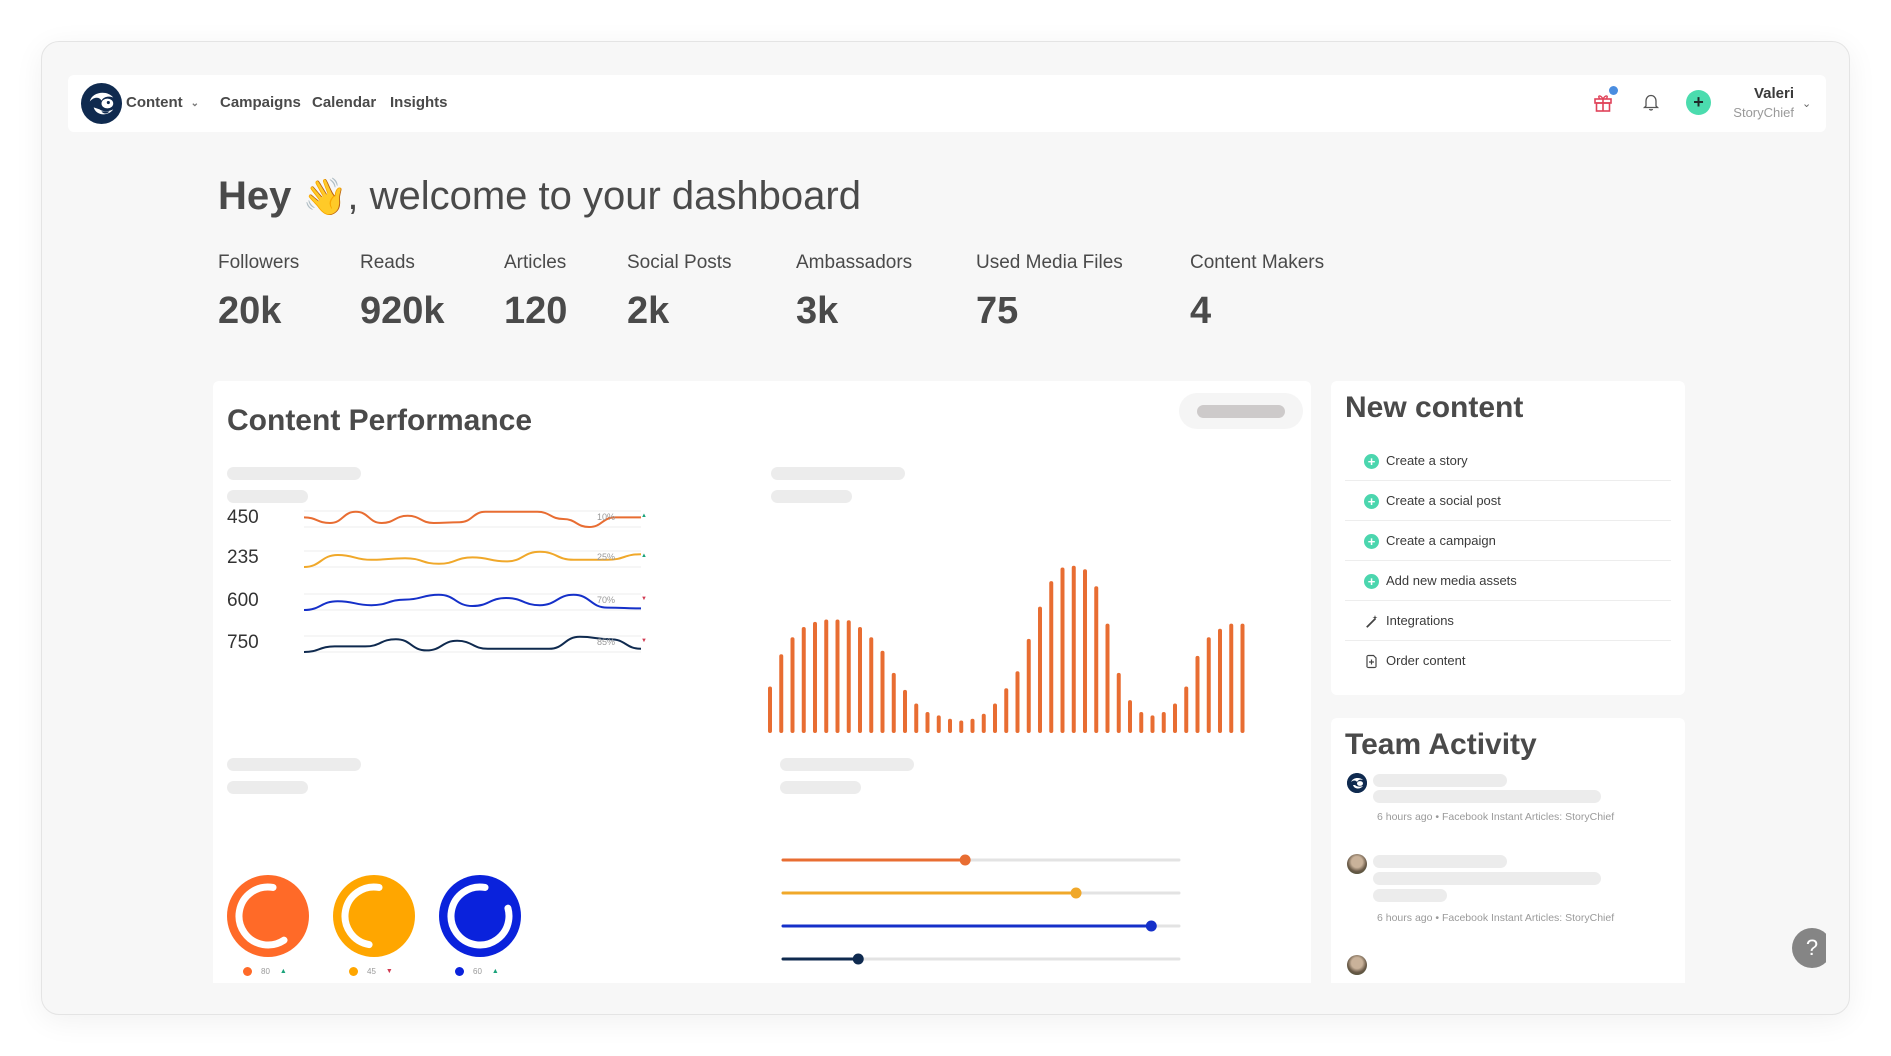 The image size is (1891, 1056). I want to click on sparkline-row: 750 85% ▼, so click(493, 652).